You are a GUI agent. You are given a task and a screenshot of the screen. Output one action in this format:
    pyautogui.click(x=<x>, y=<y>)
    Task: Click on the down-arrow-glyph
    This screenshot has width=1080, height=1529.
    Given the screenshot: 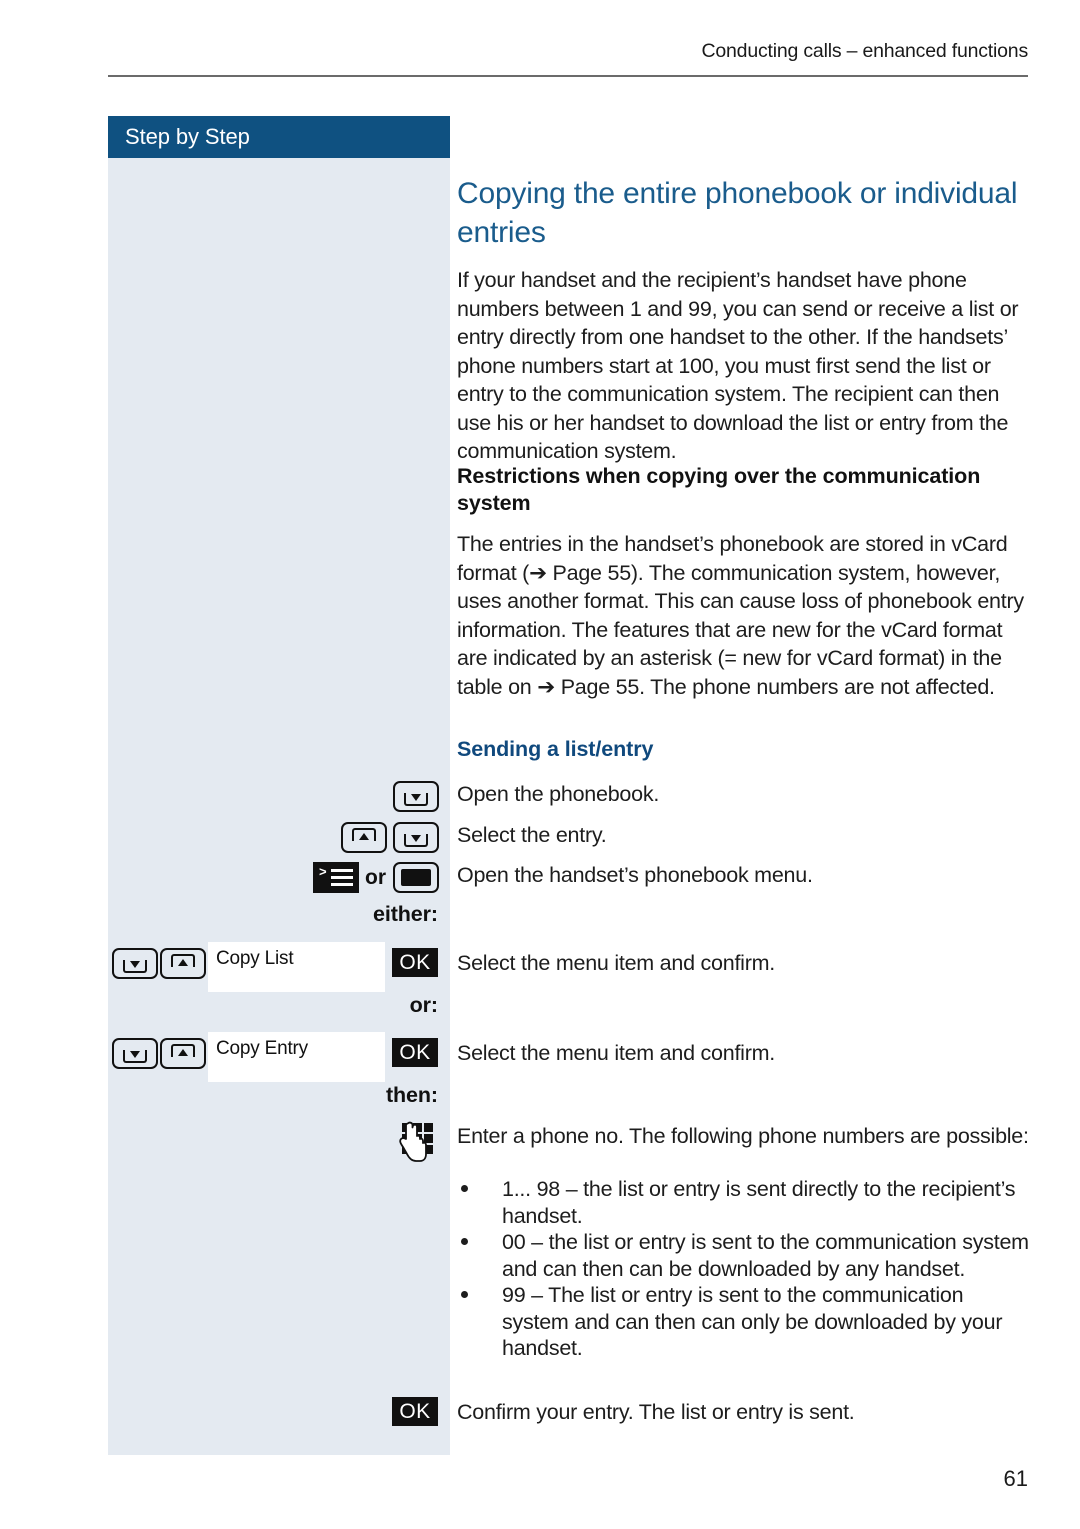 What is the action you would take?
    pyautogui.click(x=416, y=799)
    